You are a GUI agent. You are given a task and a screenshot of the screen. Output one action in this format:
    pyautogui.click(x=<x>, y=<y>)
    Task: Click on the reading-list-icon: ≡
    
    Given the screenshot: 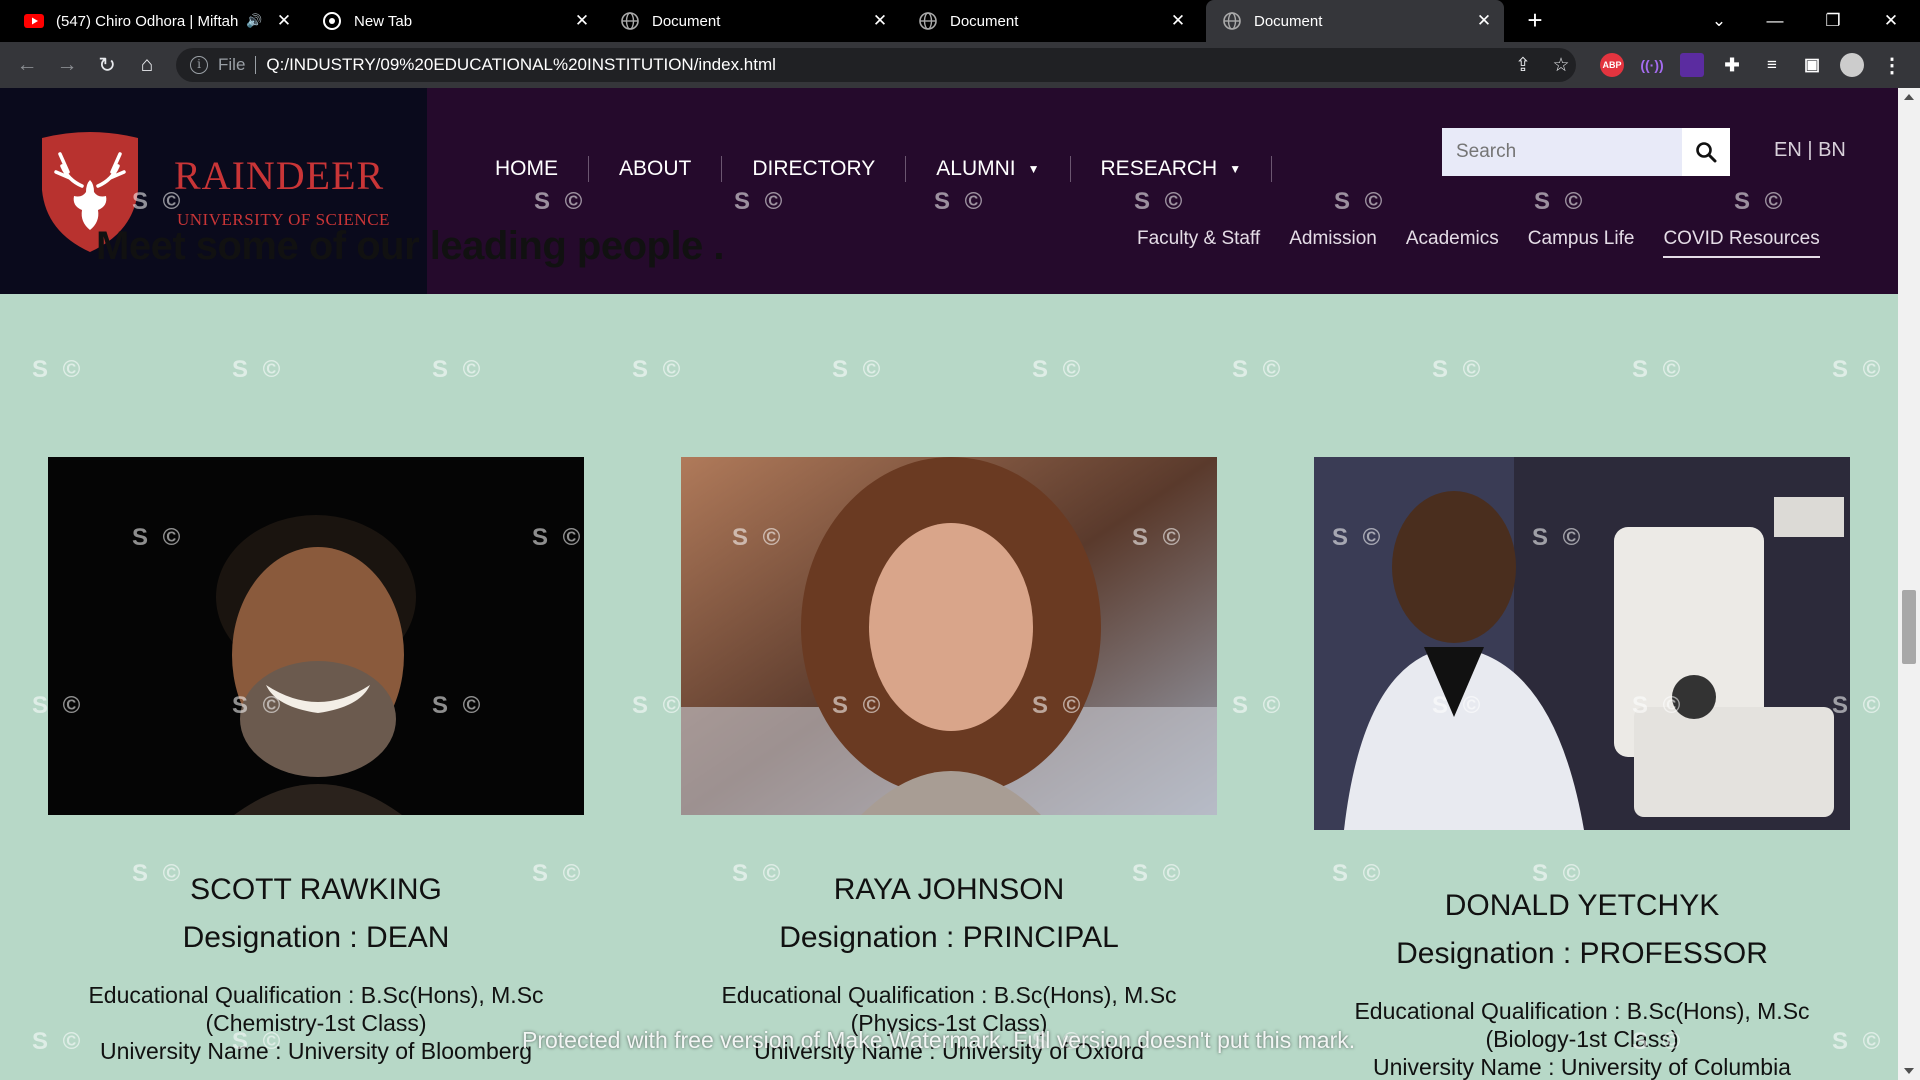 What is the action you would take?
    pyautogui.click(x=1772, y=65)
    